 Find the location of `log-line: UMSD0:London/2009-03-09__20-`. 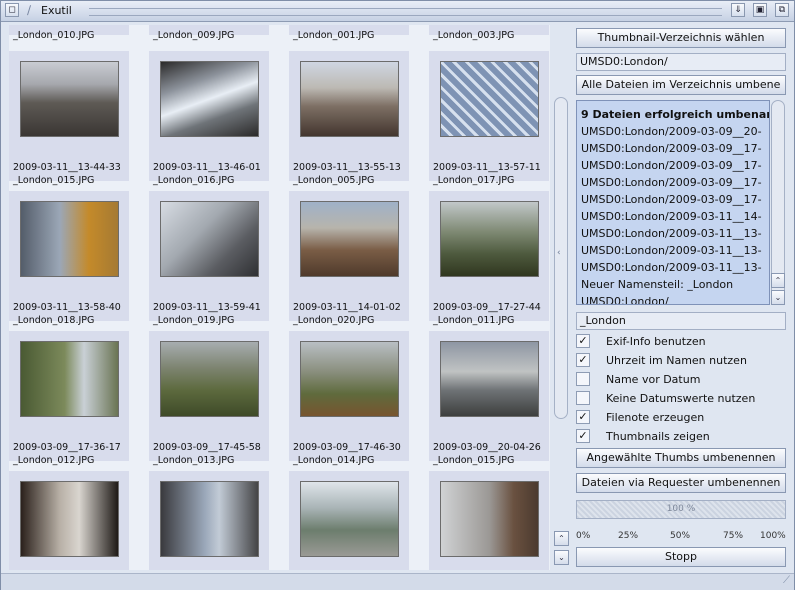

log-line: UMSD0:London/2009-03-09__20- is located at coordinates (671, 131).